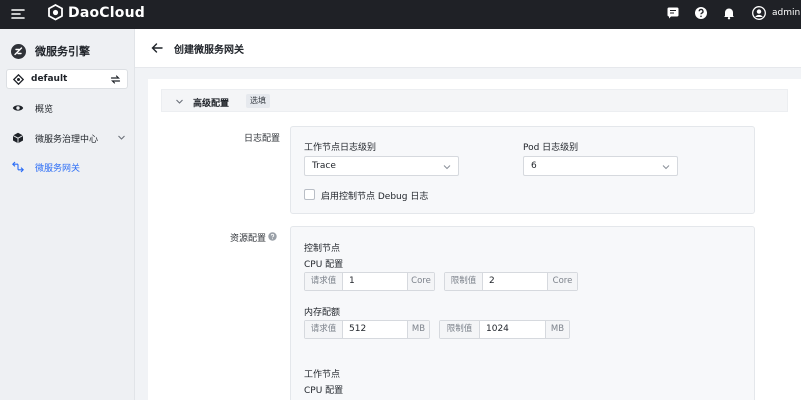 Image resolution: width=801 pixels, height=400 pixels. I want to click on workspace-icon, so click(18, 79).